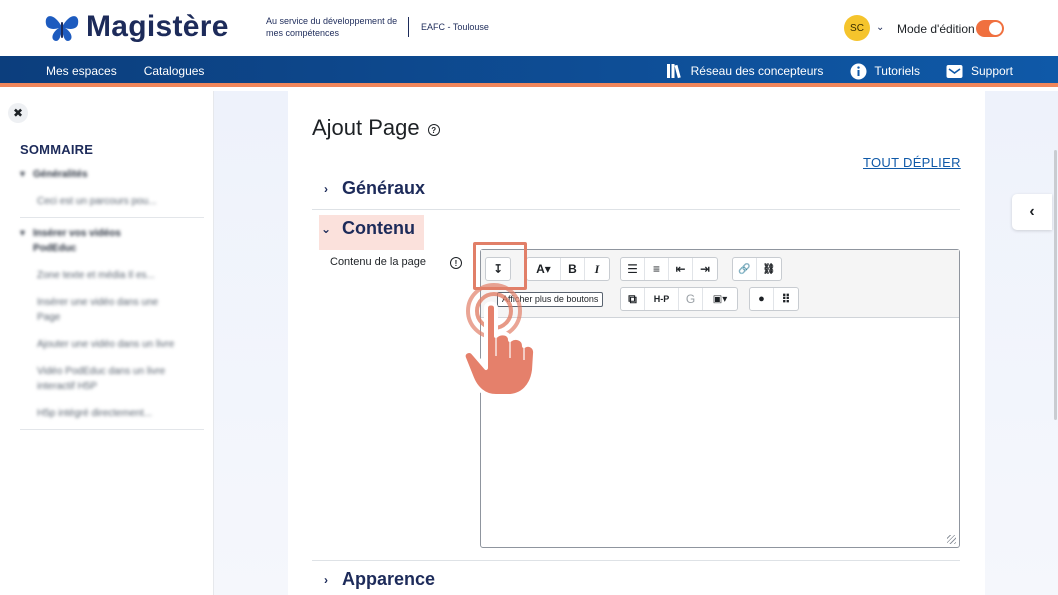  What do you see at coordinates (991, 71) in the screenshot?
I see `nav-item-label: Support` at bounding box center [991, 71].